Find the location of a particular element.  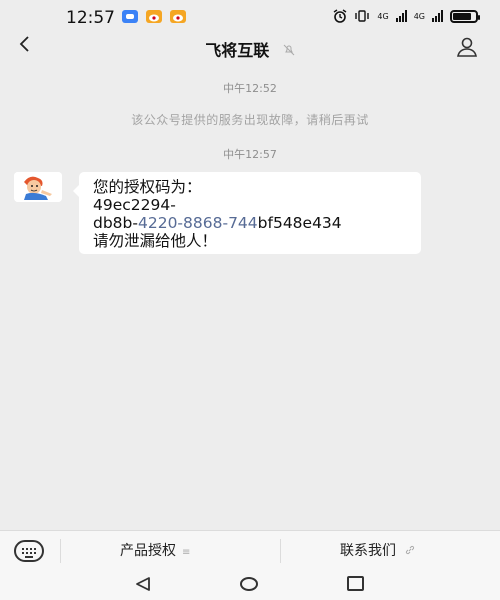

bell-off-icon is located at coordinates (289, 51).